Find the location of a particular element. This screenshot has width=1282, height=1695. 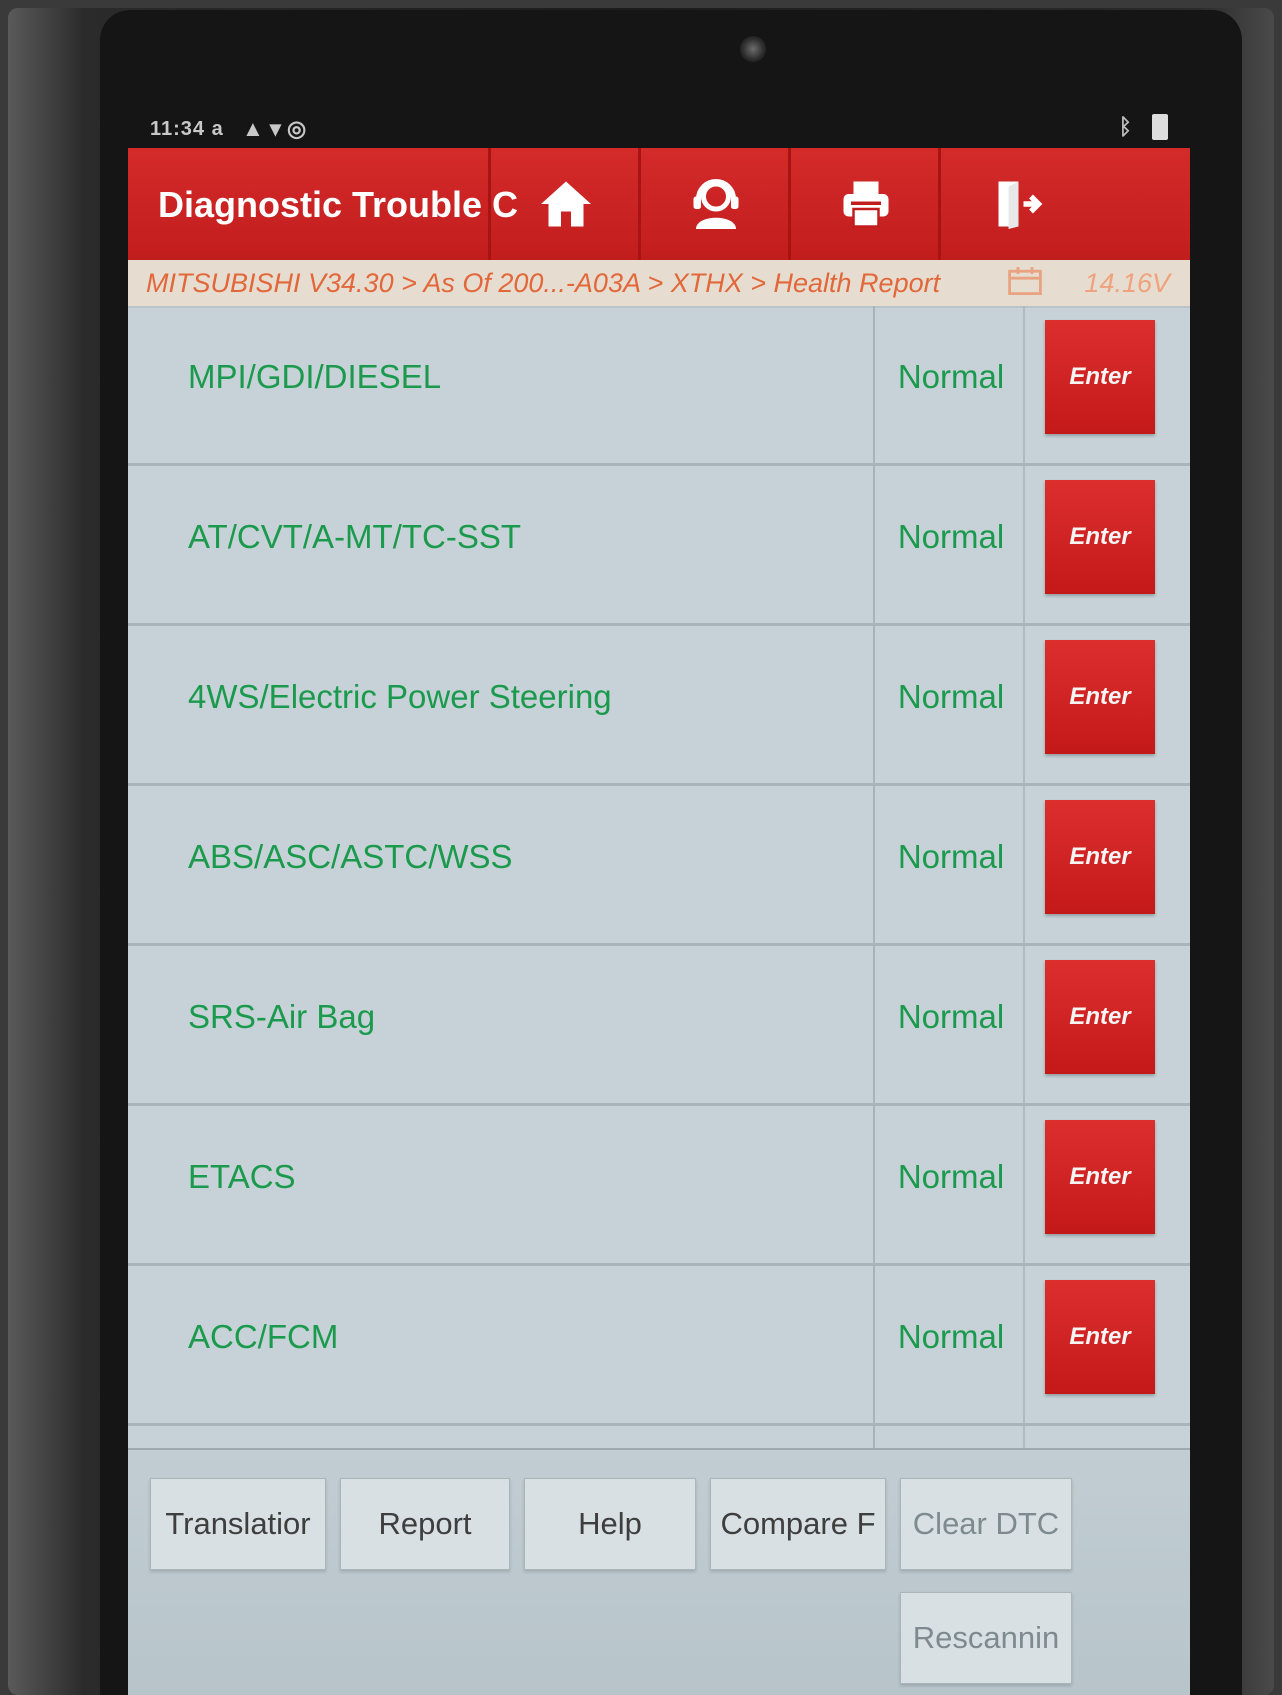

clear-dtc-button: Clear DTC is located at coordinates (986, 1524).